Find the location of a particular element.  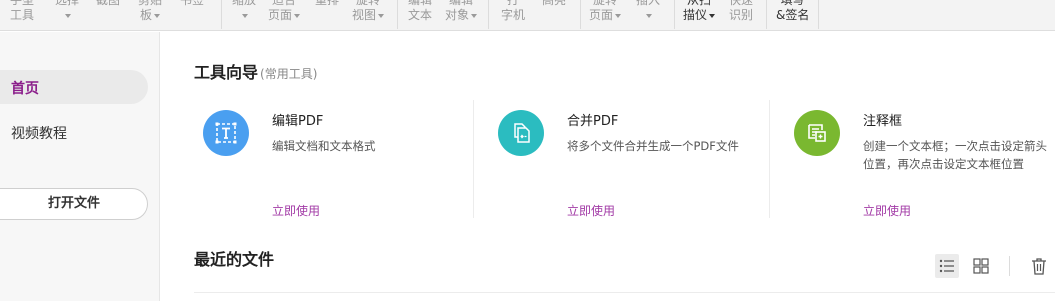

rotate-page-label-2: 页面 is located at coordinates (605, 15).